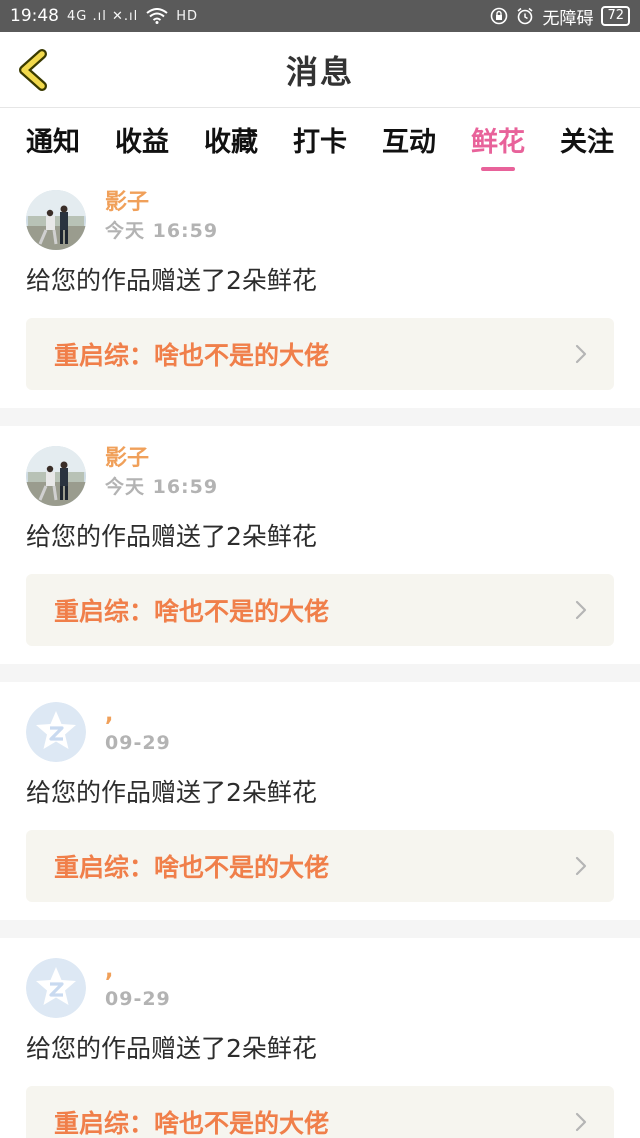  What do you see at coordinates (587, 142) in the screenshot?
I see `tab-label: 关注` at bounding box center [587, 142].